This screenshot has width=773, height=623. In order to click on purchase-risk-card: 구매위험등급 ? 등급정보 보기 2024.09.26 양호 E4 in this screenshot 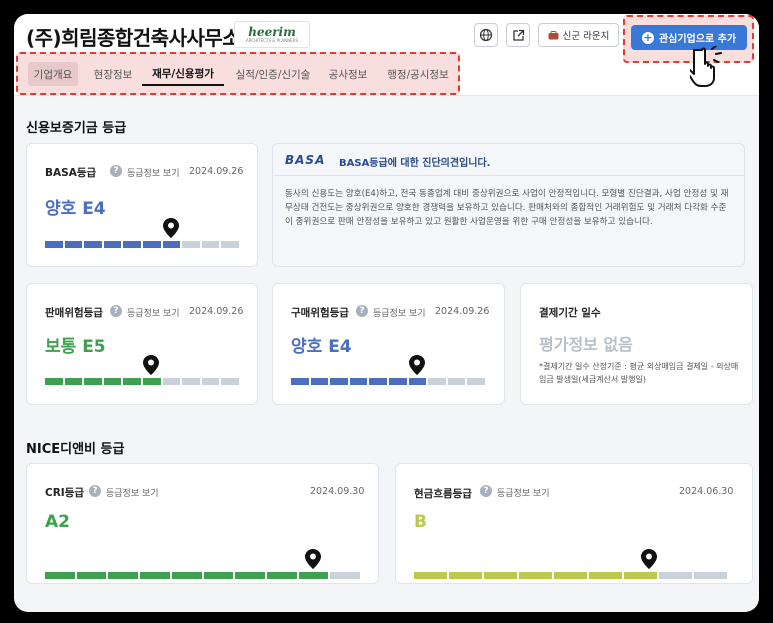, I will do `click(388, 344)`.